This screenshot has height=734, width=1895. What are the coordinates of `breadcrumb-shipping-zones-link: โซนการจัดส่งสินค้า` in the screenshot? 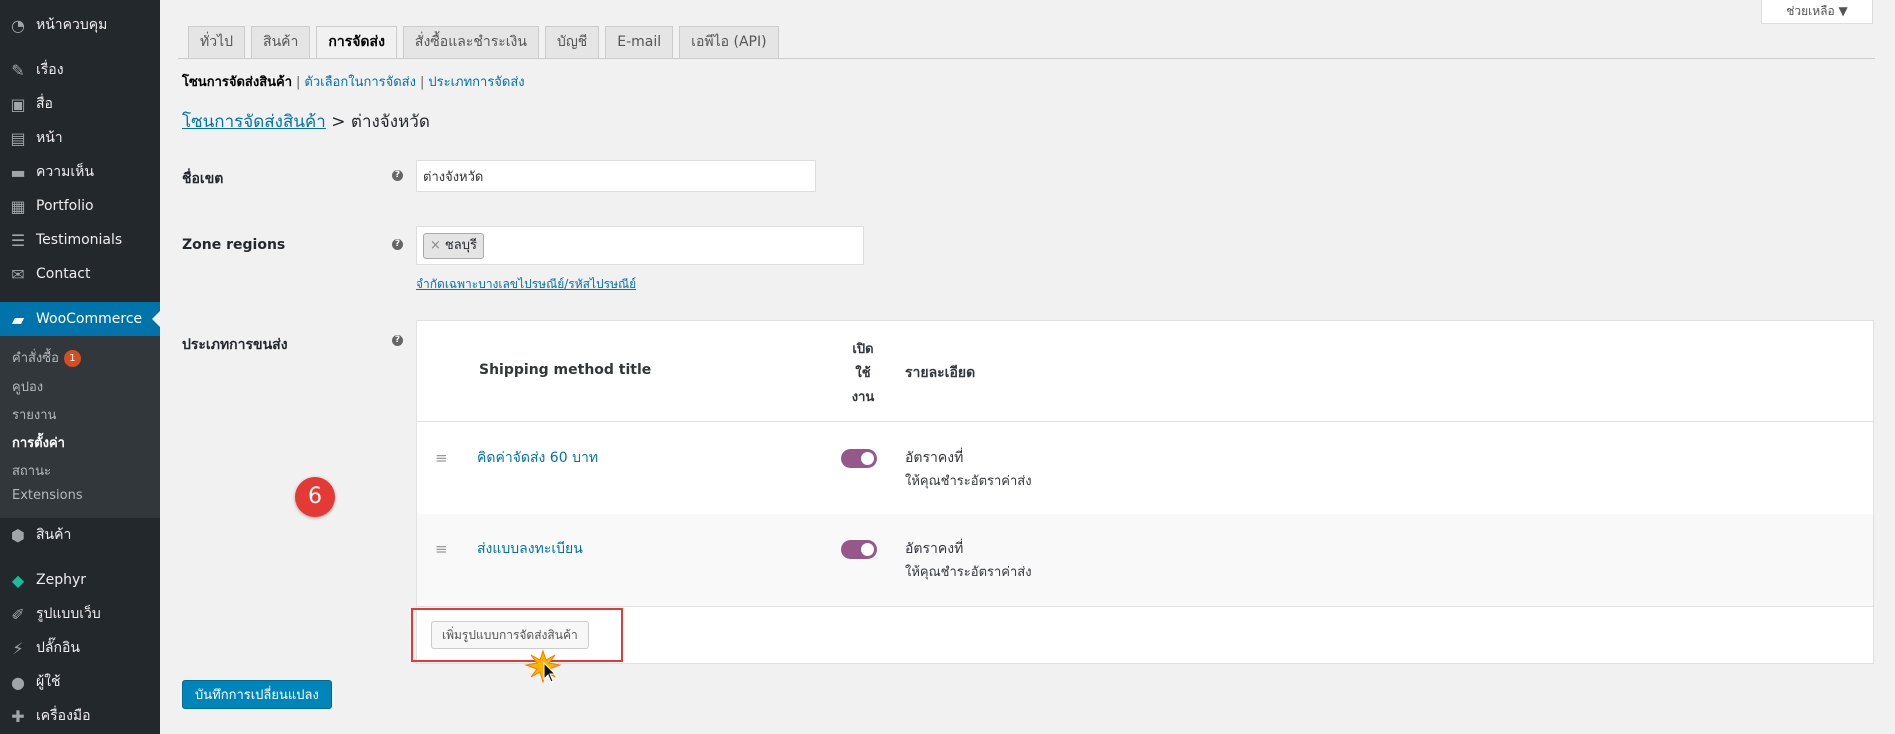 It's located at (254, 122).